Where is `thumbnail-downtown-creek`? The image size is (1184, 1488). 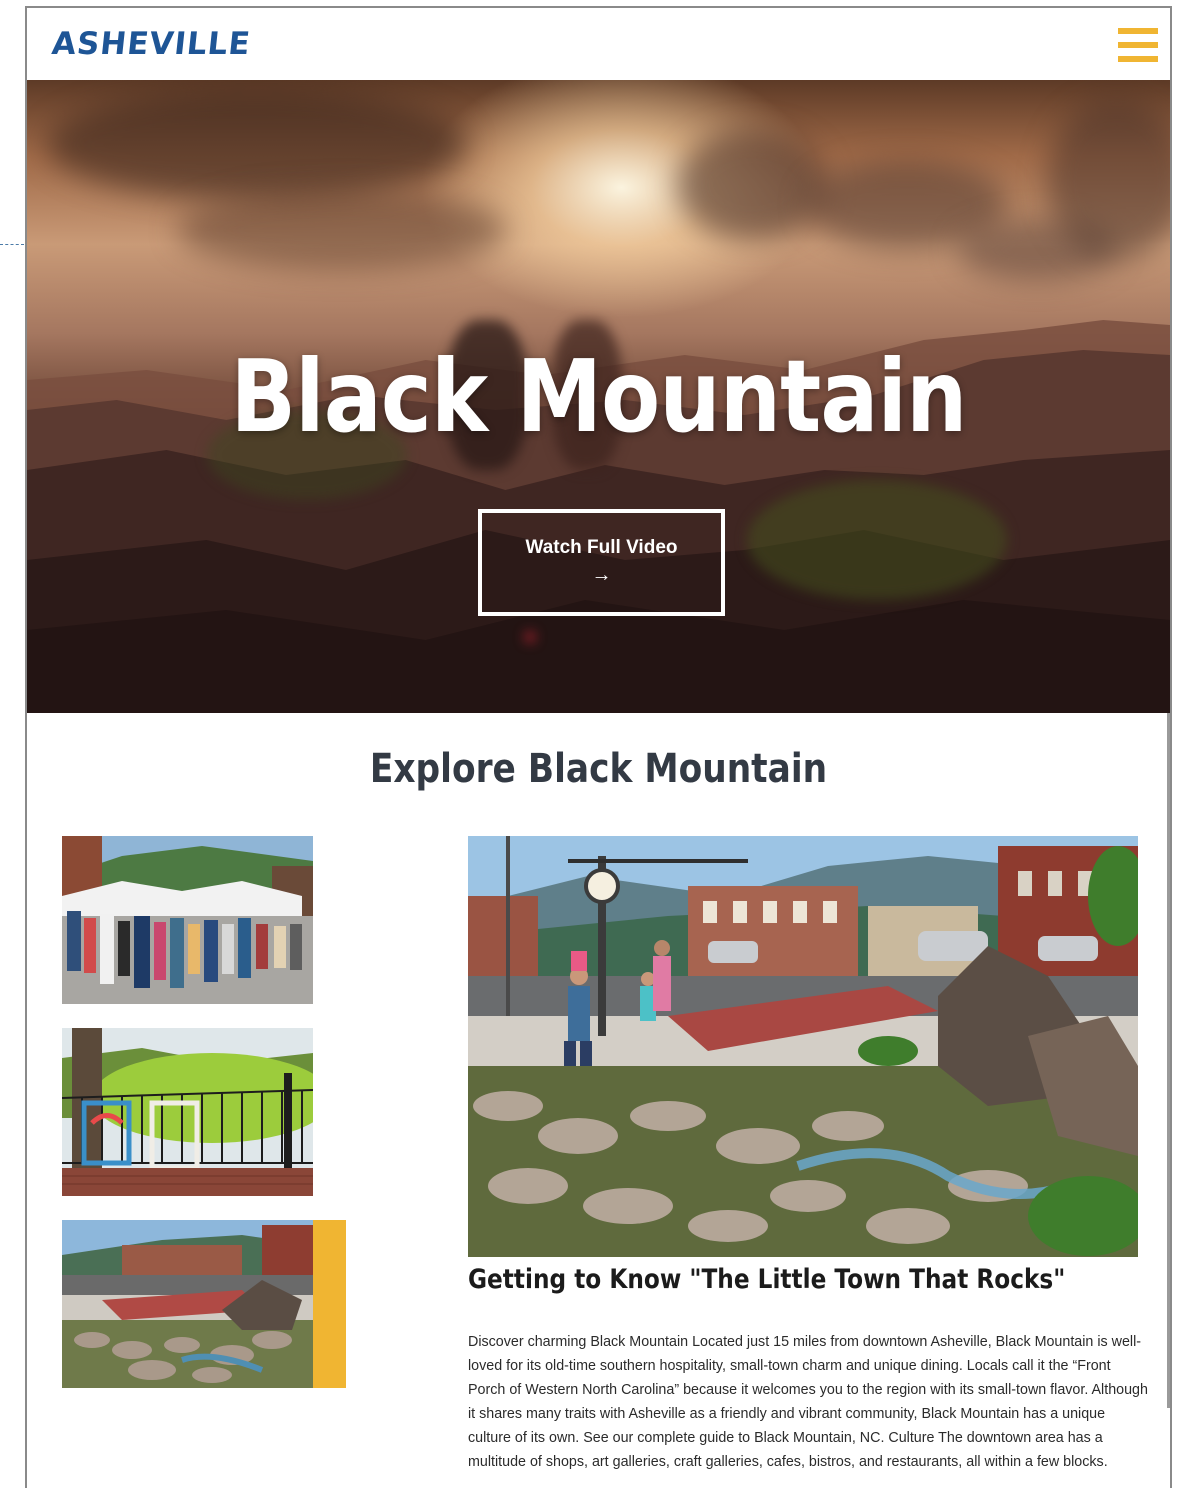
thumbnail-downtown-creek is located at coordinates (187, 1304).